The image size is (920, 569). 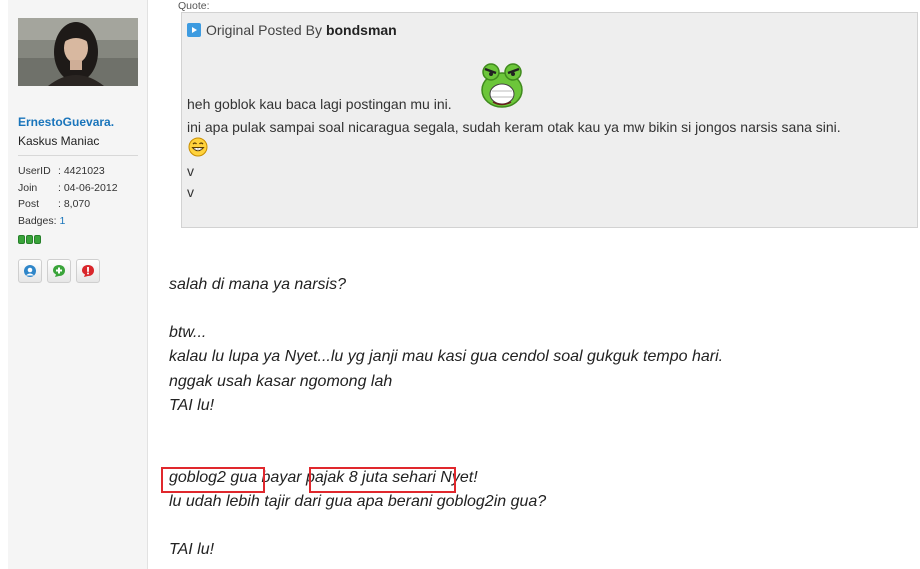 What do you see at coordinates (281, 381) in the screenshot?
I see `post-line: nggak usah kasar ngomong lah` at bounding box center [281, 381].